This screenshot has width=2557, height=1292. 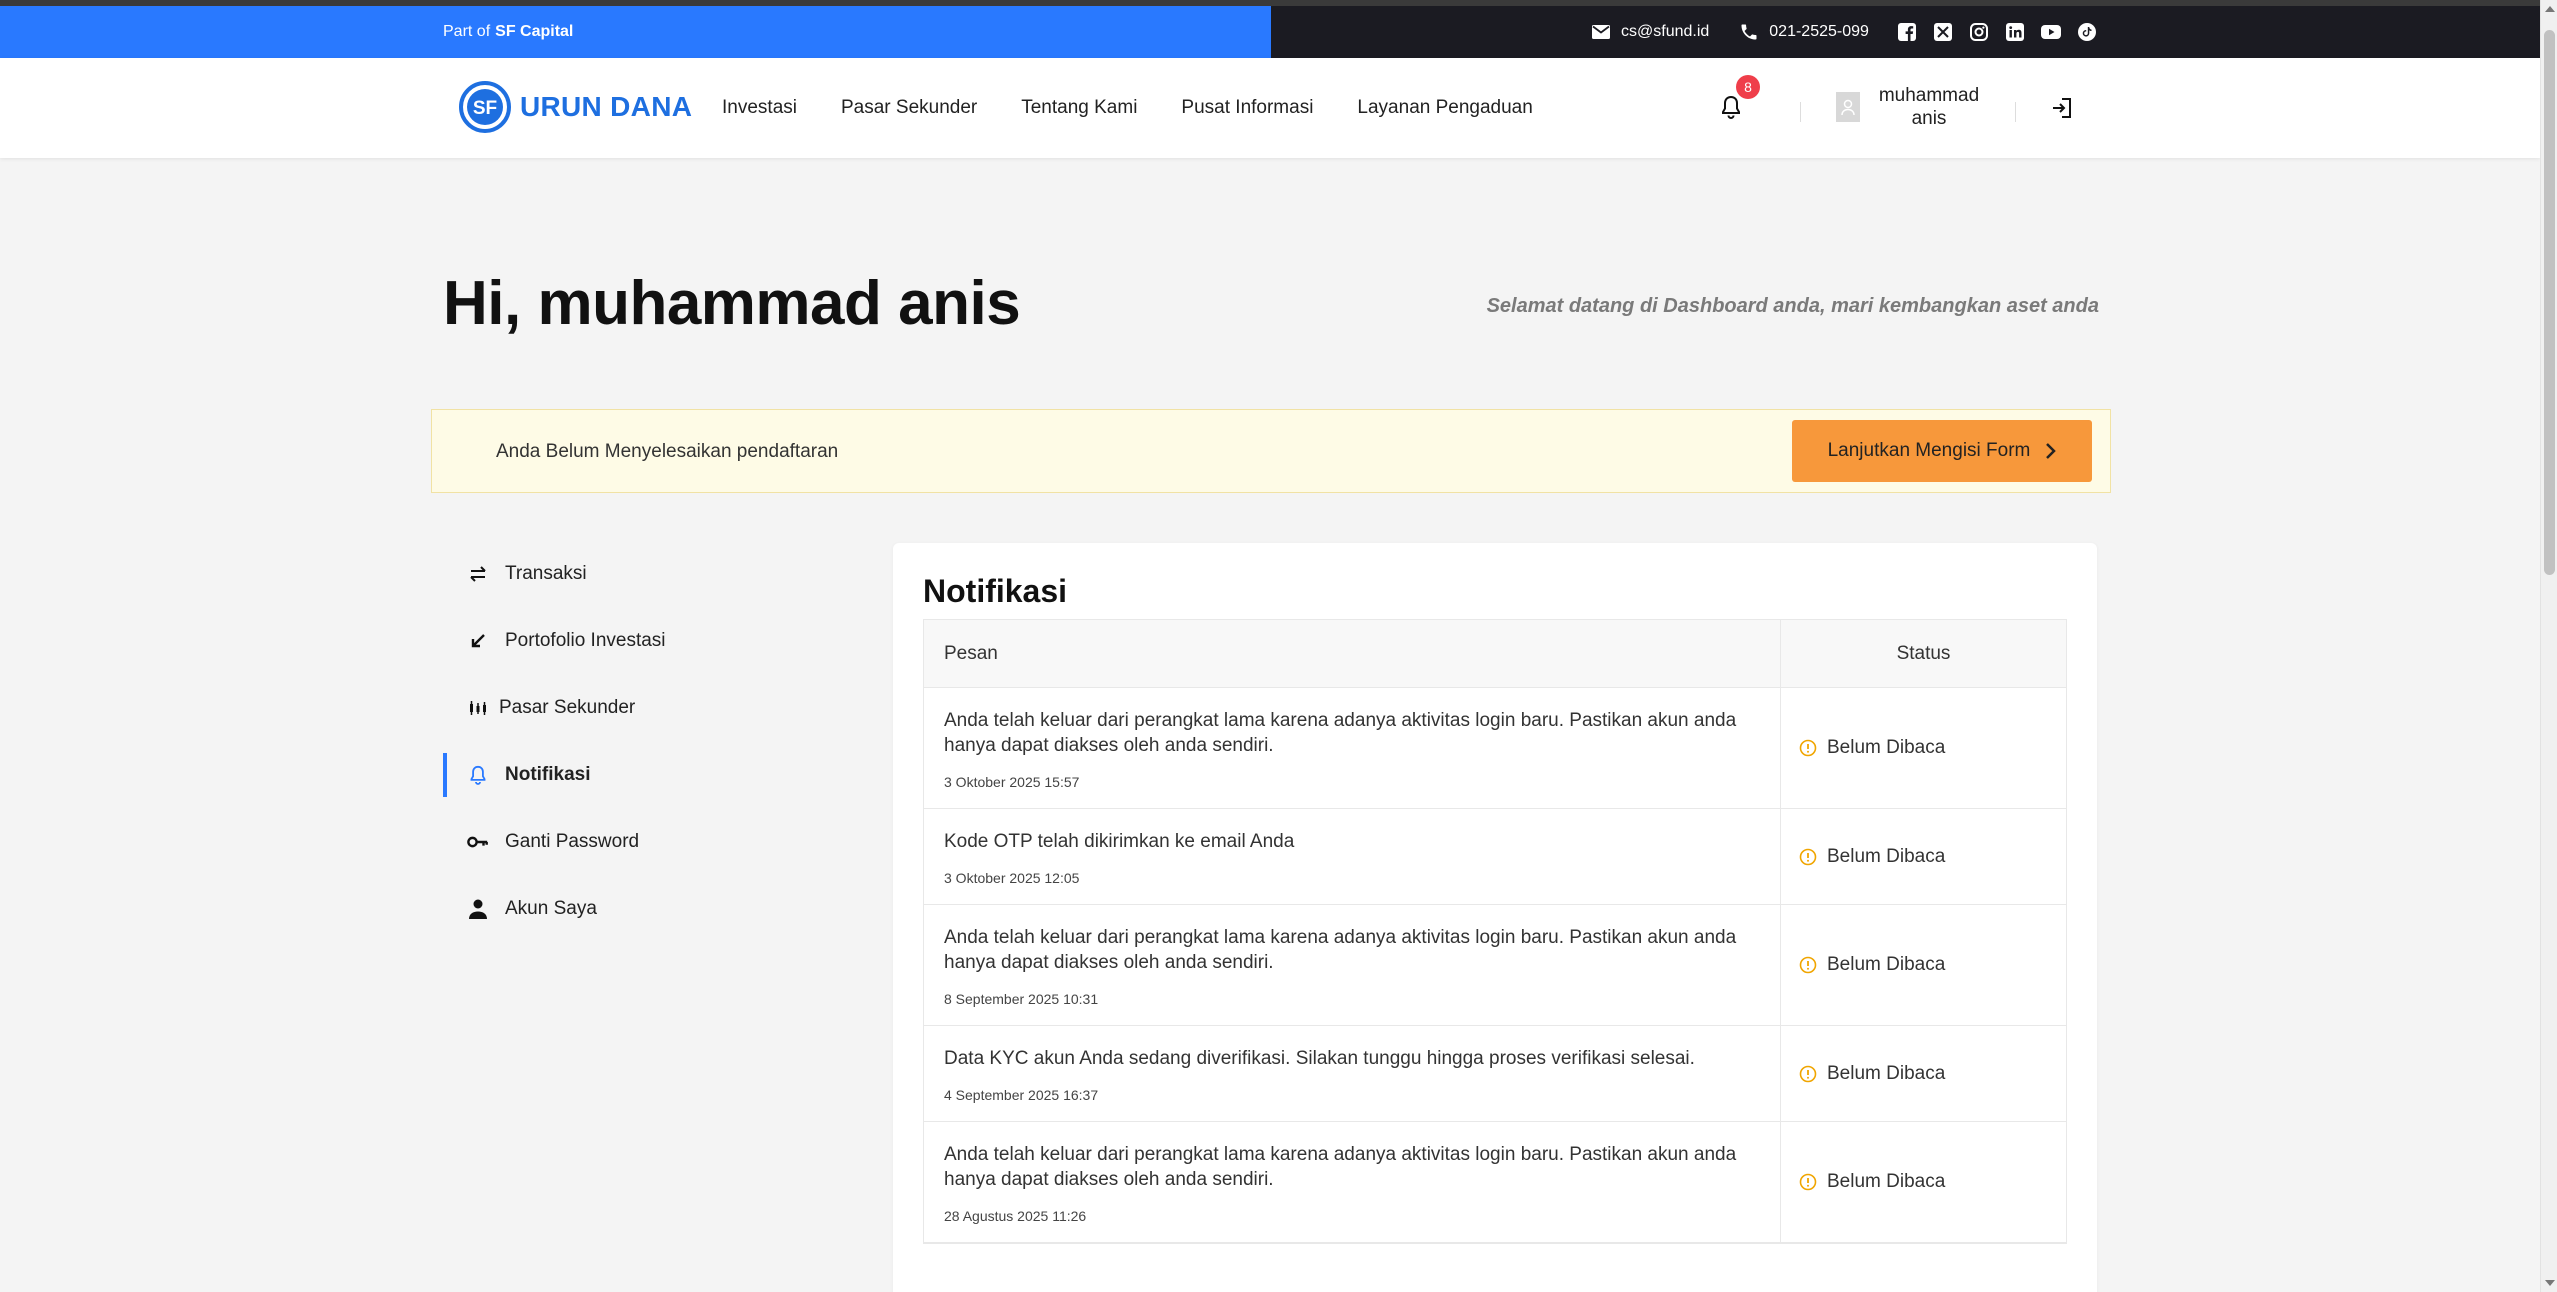 I want to click on candlestick-icon, so click(x=478, y=708).